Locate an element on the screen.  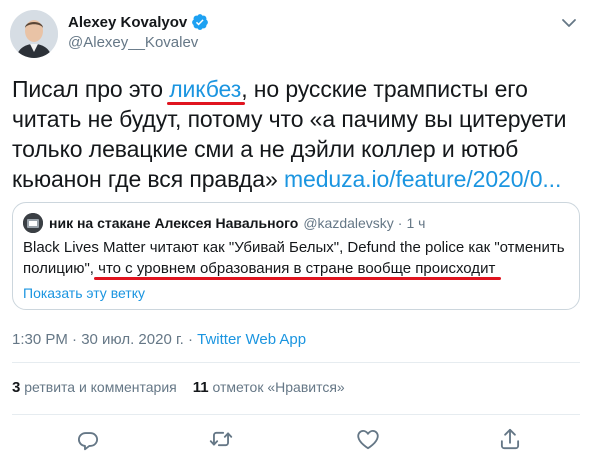
tweet-text-part: Писал про это is located at coordinates (91, 89).